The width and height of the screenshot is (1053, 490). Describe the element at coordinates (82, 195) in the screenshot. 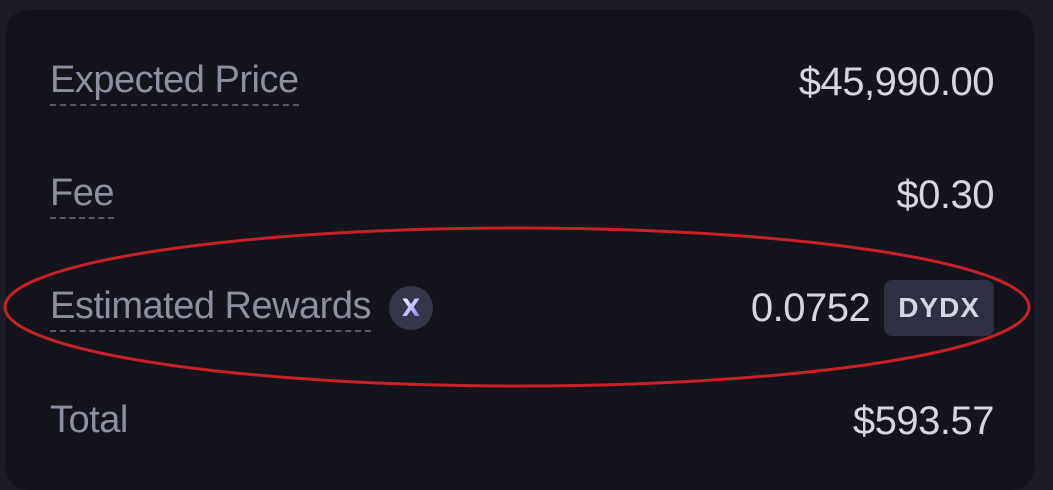

I see `fee-label: Fee` at that location.